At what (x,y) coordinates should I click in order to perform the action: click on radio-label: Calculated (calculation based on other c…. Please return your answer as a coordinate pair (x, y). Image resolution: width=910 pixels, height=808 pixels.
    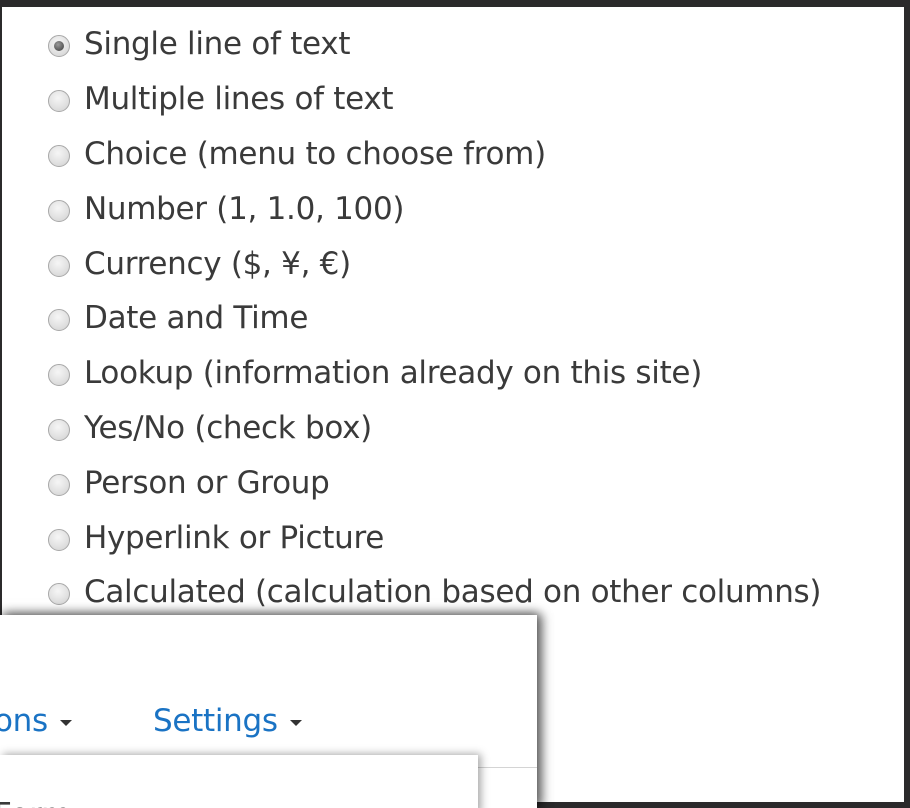
    Looking at the image, I should click on (453, 592).